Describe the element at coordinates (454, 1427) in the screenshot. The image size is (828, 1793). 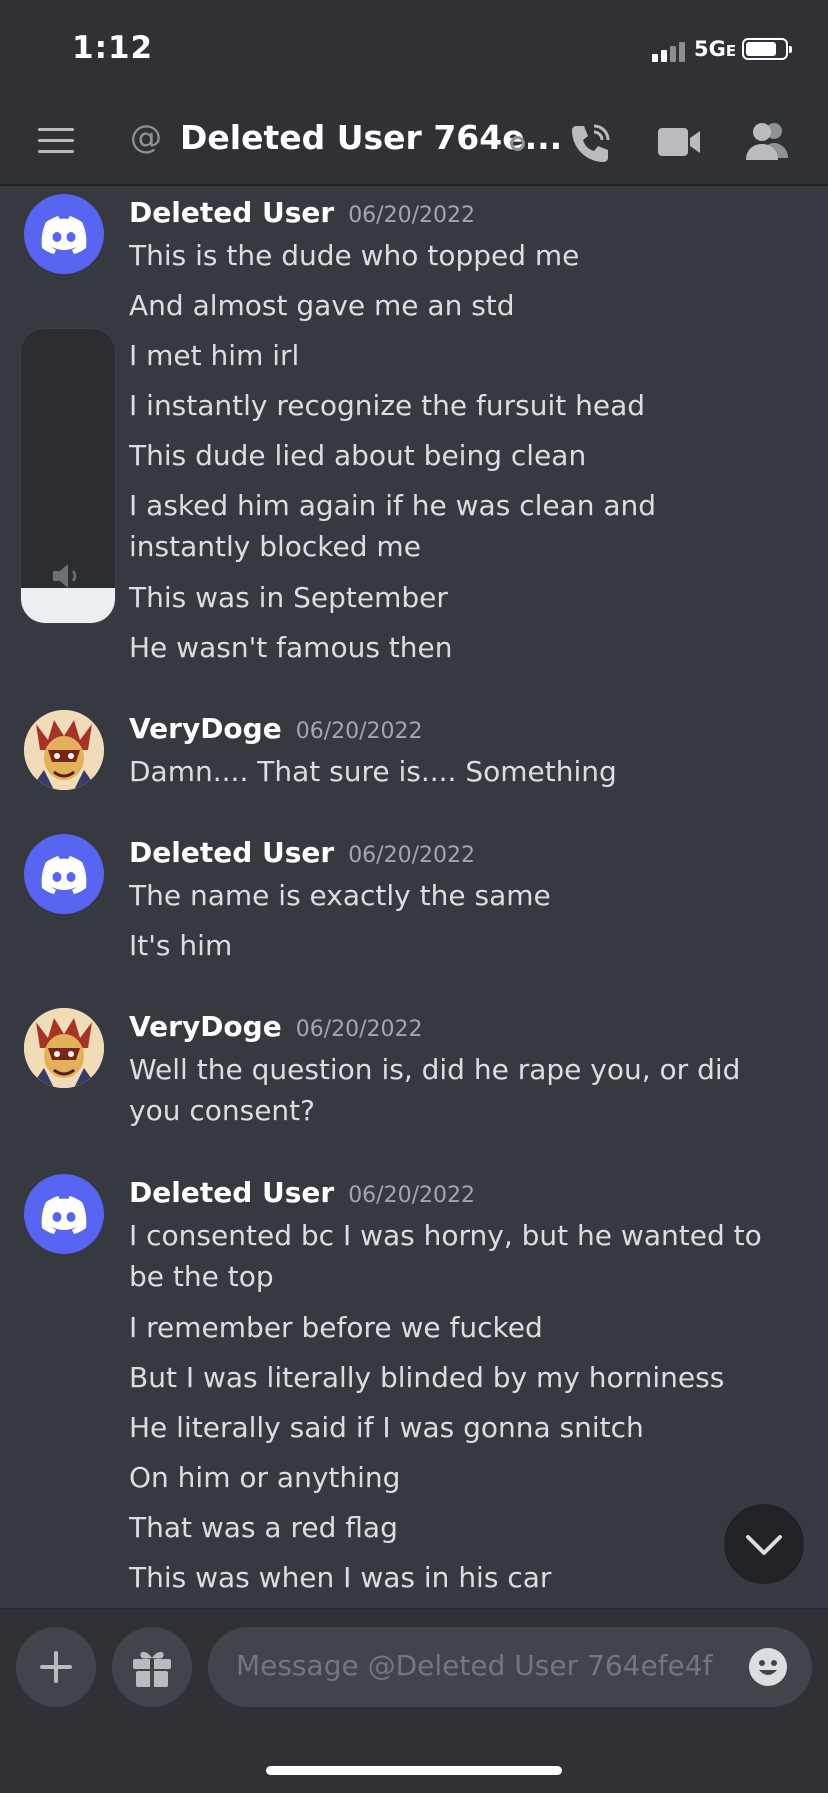
I see `message-text: He literally said if I was gonna snitch` at that location.